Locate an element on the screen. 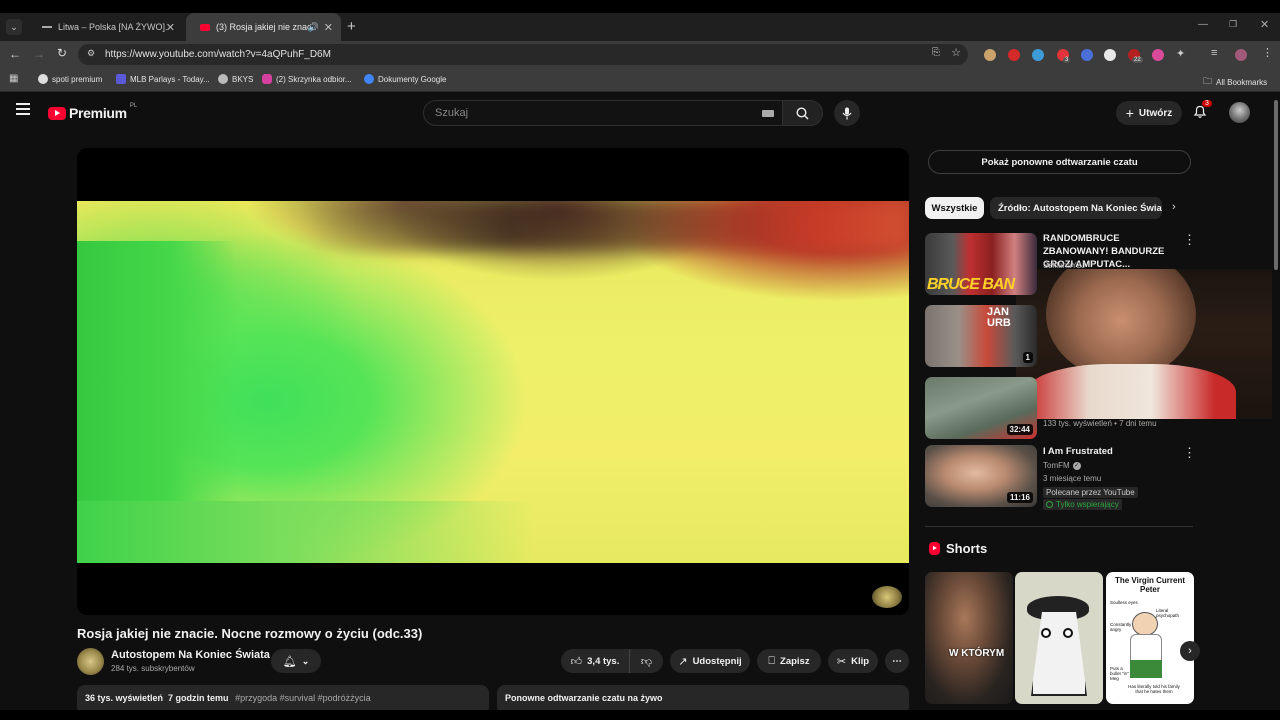 Image resolution: width=1280 pixels, height=720 pixels. all-bookmarks: 🗀 All Bookmarks is located at coordinates (1235, 82).